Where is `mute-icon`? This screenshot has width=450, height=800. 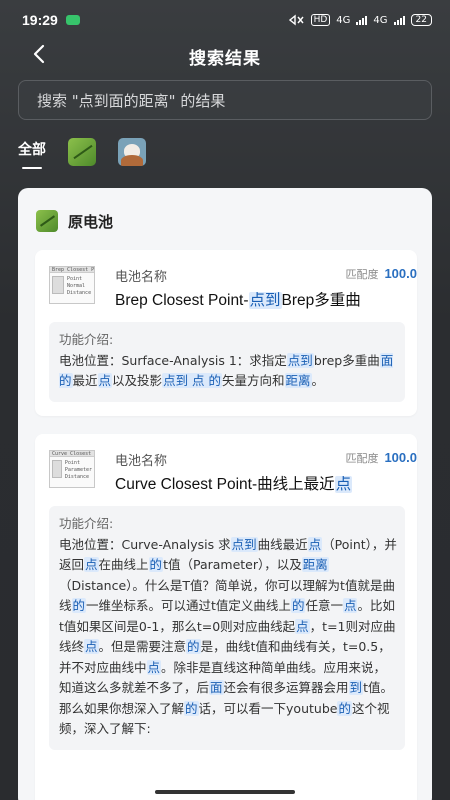 mute-icon is located at coordinates (296, 20).